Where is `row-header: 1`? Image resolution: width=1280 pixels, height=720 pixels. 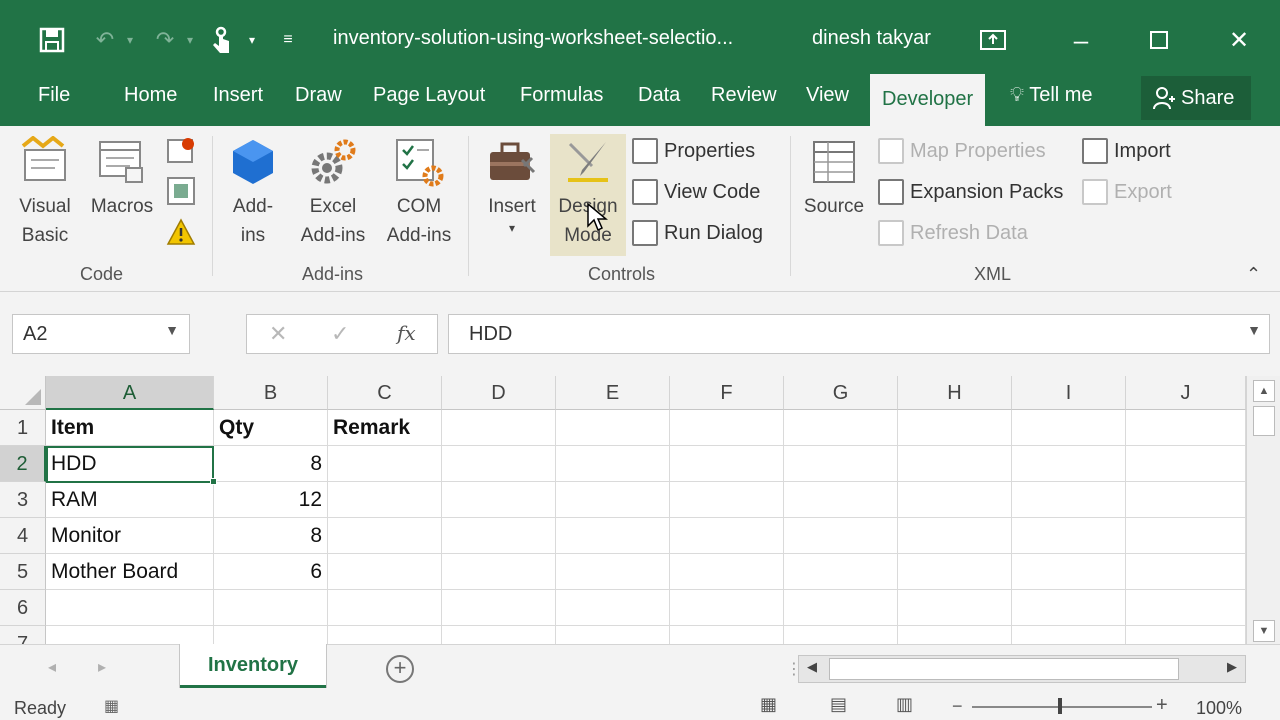
row-header: 1 is located at coordinates (23, 428).